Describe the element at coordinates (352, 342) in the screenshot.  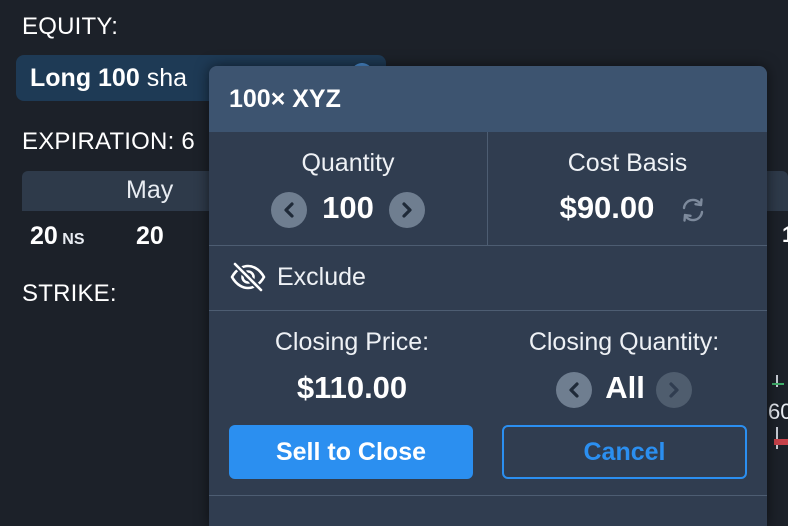
I see `closing-price-label: Closing Price:` at that location.